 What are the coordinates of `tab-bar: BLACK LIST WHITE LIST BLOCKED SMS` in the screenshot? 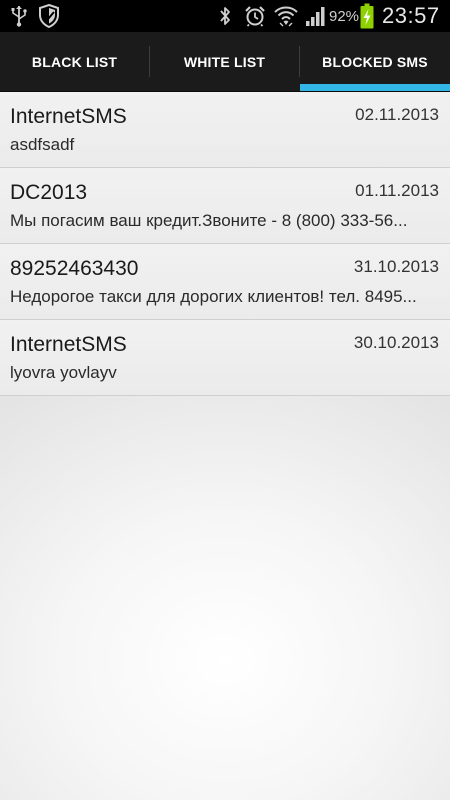 It's located at (225, 62).